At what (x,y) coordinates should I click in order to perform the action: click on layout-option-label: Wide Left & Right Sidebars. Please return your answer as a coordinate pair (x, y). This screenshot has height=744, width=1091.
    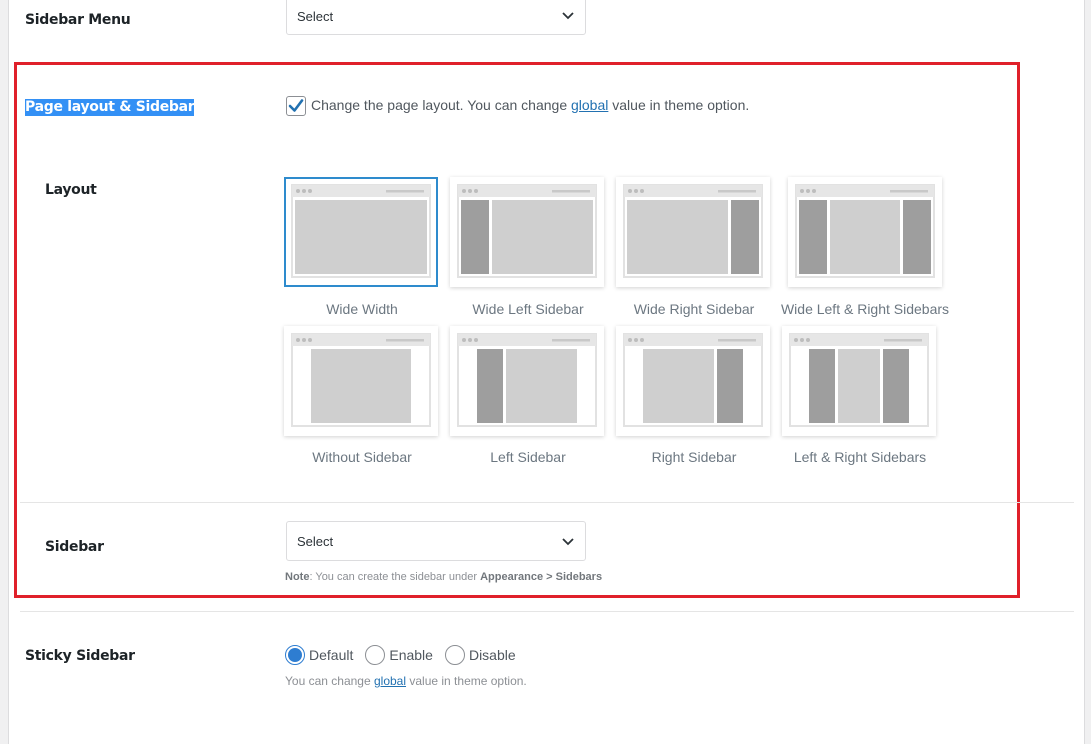
    Looking at the image, I should click on (865, 309).